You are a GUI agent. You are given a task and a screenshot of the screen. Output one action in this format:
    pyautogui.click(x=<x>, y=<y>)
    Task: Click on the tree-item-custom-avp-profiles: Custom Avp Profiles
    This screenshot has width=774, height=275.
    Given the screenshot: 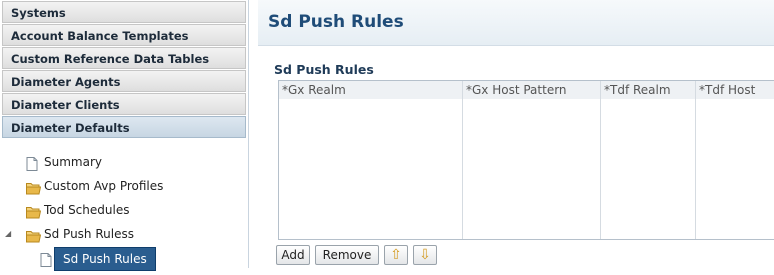 What is the action you would take?
    pyautogui.click(x=124, y=186)
    